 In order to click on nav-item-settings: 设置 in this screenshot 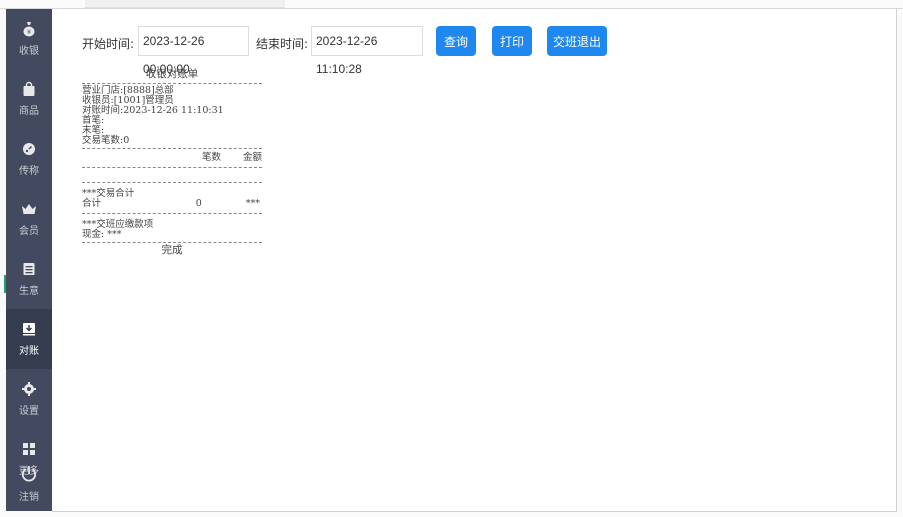, I will do `click(29, 399)`.